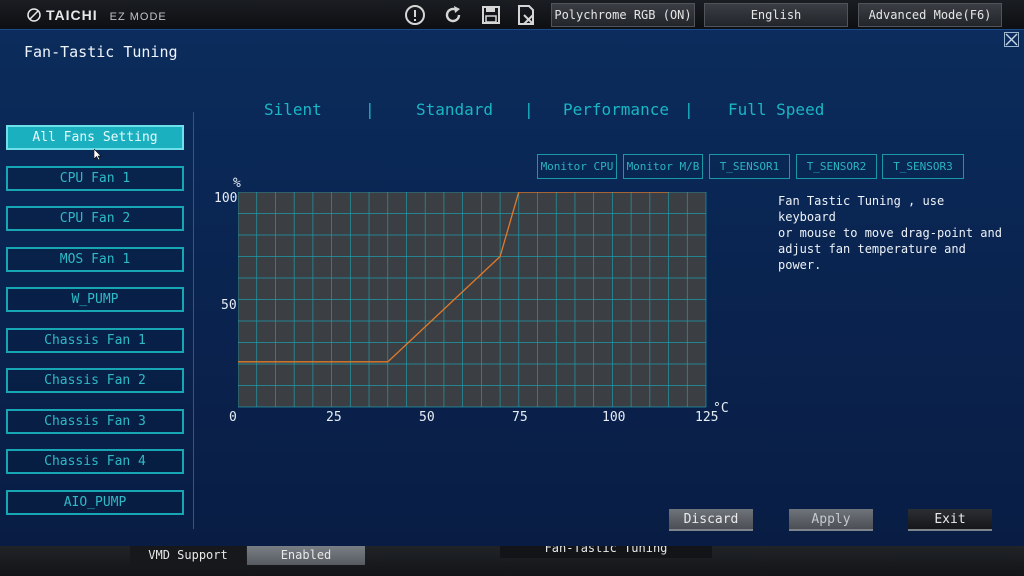 Image resolution: width=1024 pixels, height=576 pixels. Describe the element at coordinates (930, 15) in the screenshot. I see `advanced-mode-button: Advanced Mode(F6)` at that location.